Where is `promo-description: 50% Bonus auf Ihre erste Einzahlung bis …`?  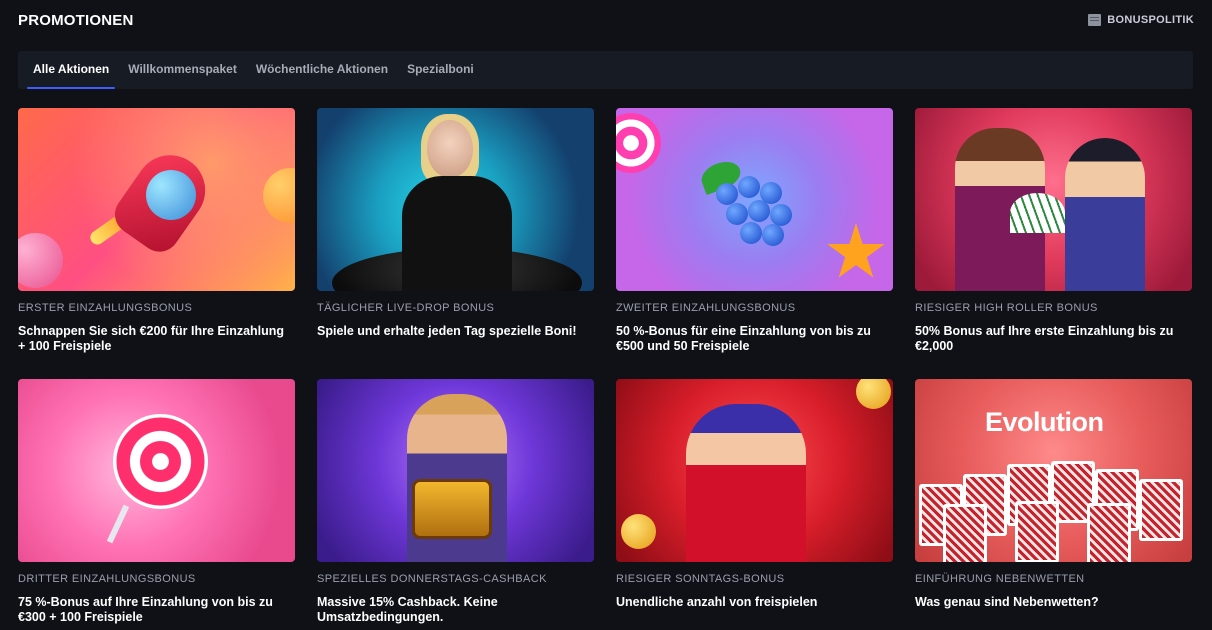 promo-description: 50% Bonus auf Ihre erste Einzahlung bis … is located at coordinates (1044, 338).